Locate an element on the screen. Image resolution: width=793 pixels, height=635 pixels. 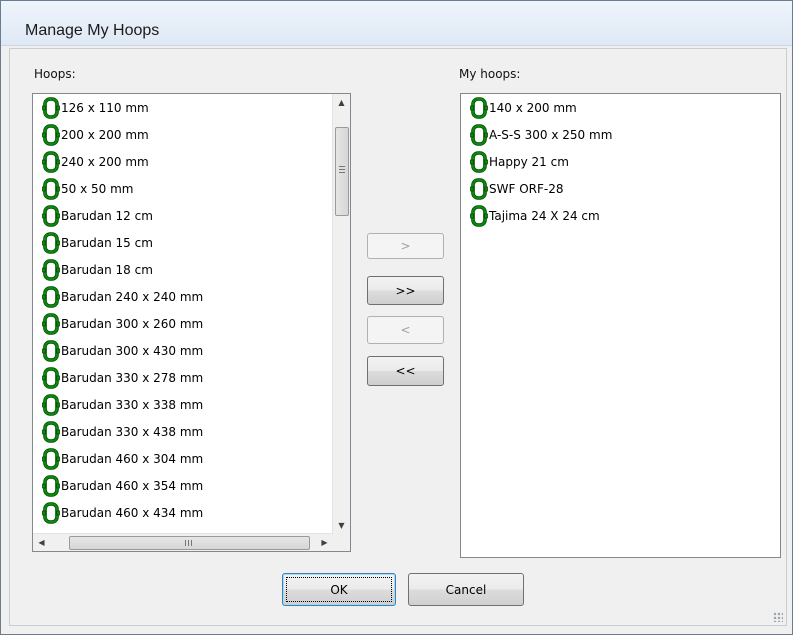
scrollbar-corner is located at coordinates (341, 542).